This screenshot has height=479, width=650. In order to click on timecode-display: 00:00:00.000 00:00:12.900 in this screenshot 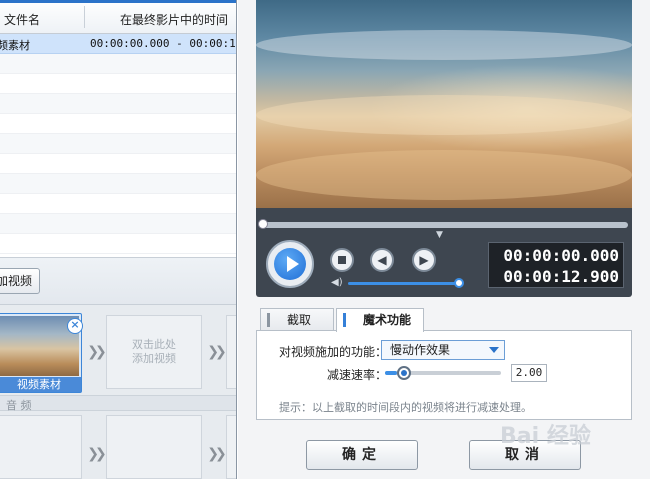, I will do `click(556, 265)`.